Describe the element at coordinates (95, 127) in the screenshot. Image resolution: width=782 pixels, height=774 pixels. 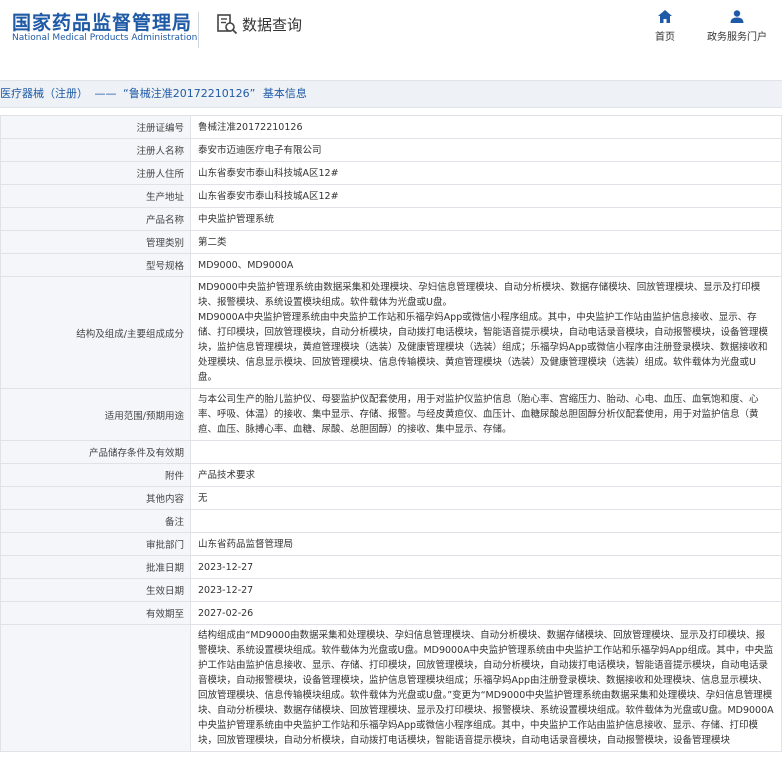
I see `field-label: 注册证编号` at that location.